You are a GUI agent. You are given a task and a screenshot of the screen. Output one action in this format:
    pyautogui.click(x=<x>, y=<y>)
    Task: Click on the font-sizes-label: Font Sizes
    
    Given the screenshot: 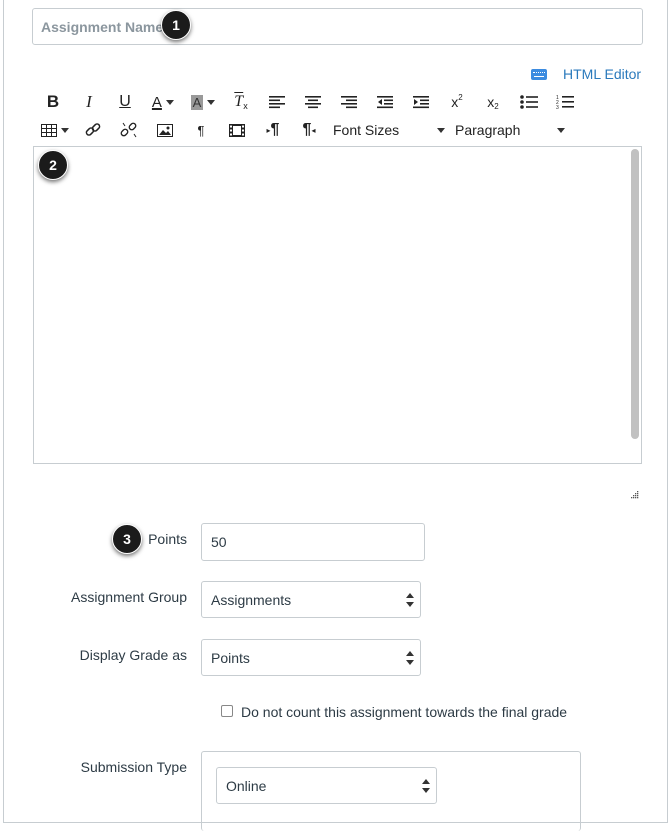 What is the action you would take?
    pyautogui.click(x=366, y=130)
    